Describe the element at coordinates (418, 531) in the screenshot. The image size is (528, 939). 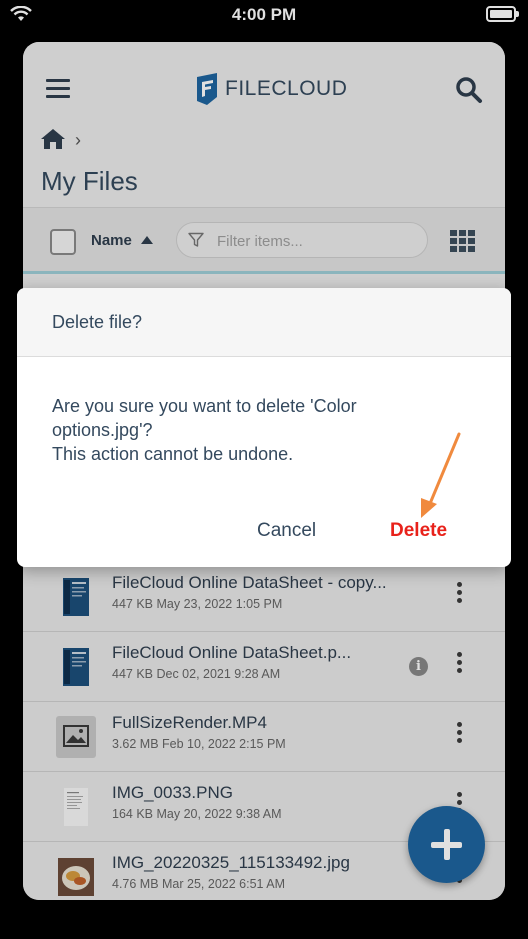
I see `delete-button: Delete` at that location.